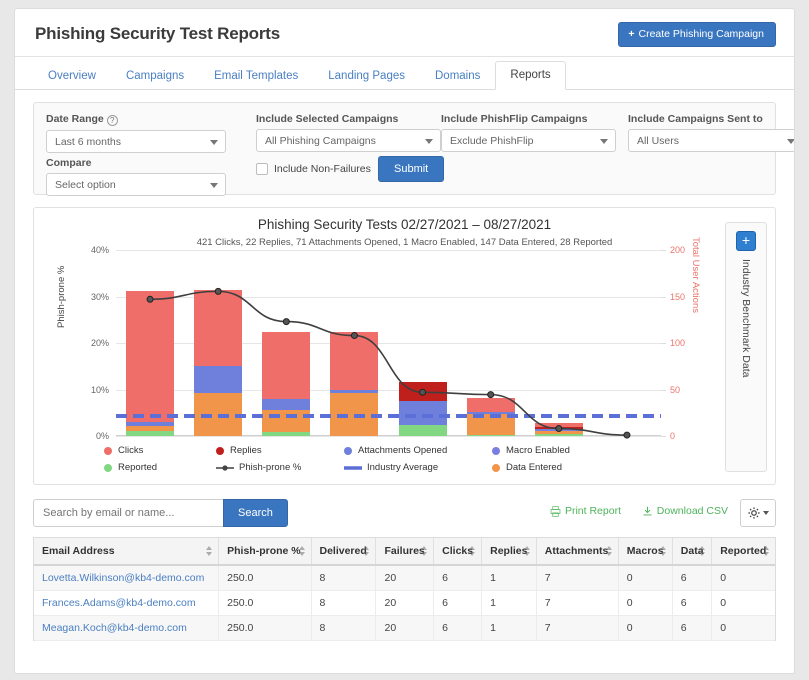 This screenshot has width=809, height=680. I want to click on compare-select: Select option, so click(136, 184).